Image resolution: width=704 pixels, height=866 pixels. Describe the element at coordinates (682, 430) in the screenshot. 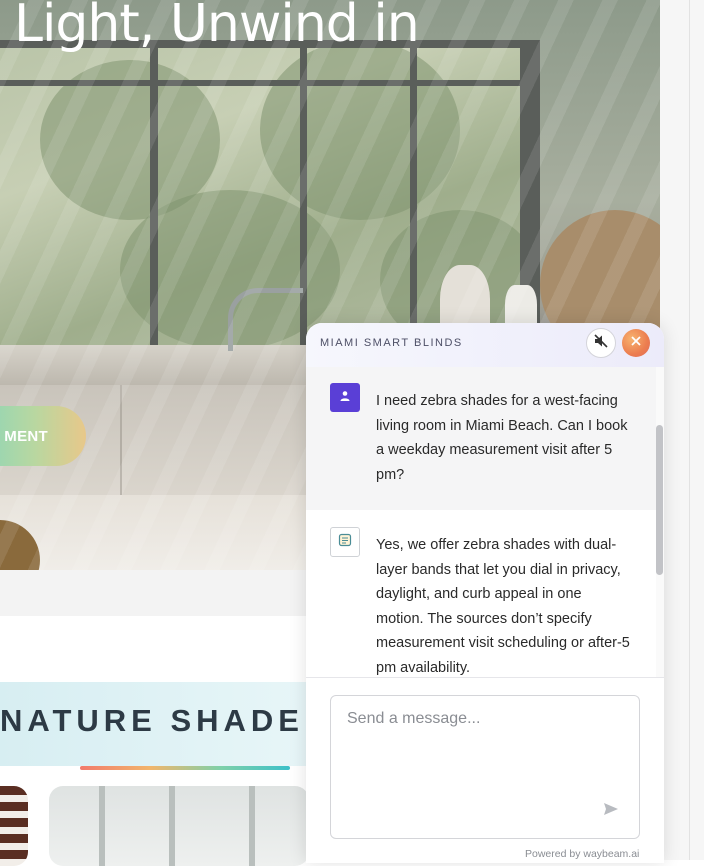

I see `page-scroll-gutter` at that location.